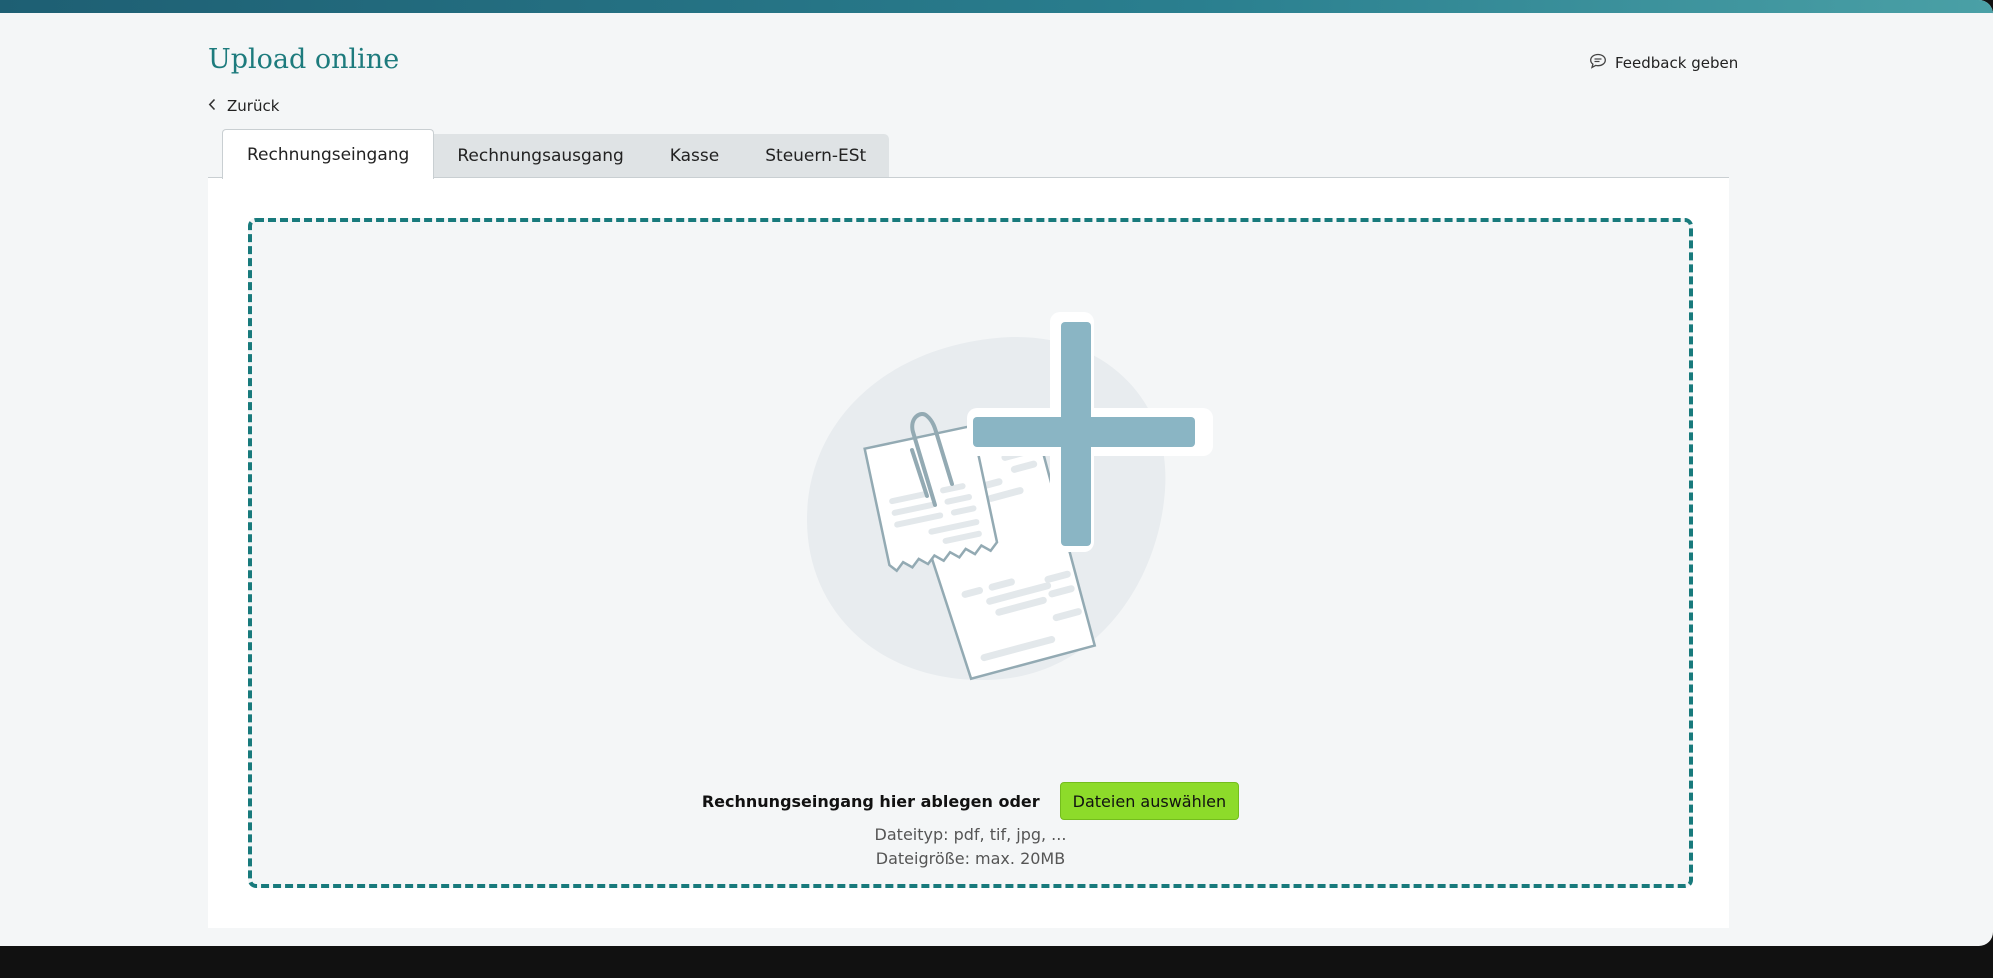  What do you see at coordinates (870, 801) in the screenshot?
I see `drop-instruction-text: Rechnungseingang hier ablegen oder` at bounding box center [870, 801].